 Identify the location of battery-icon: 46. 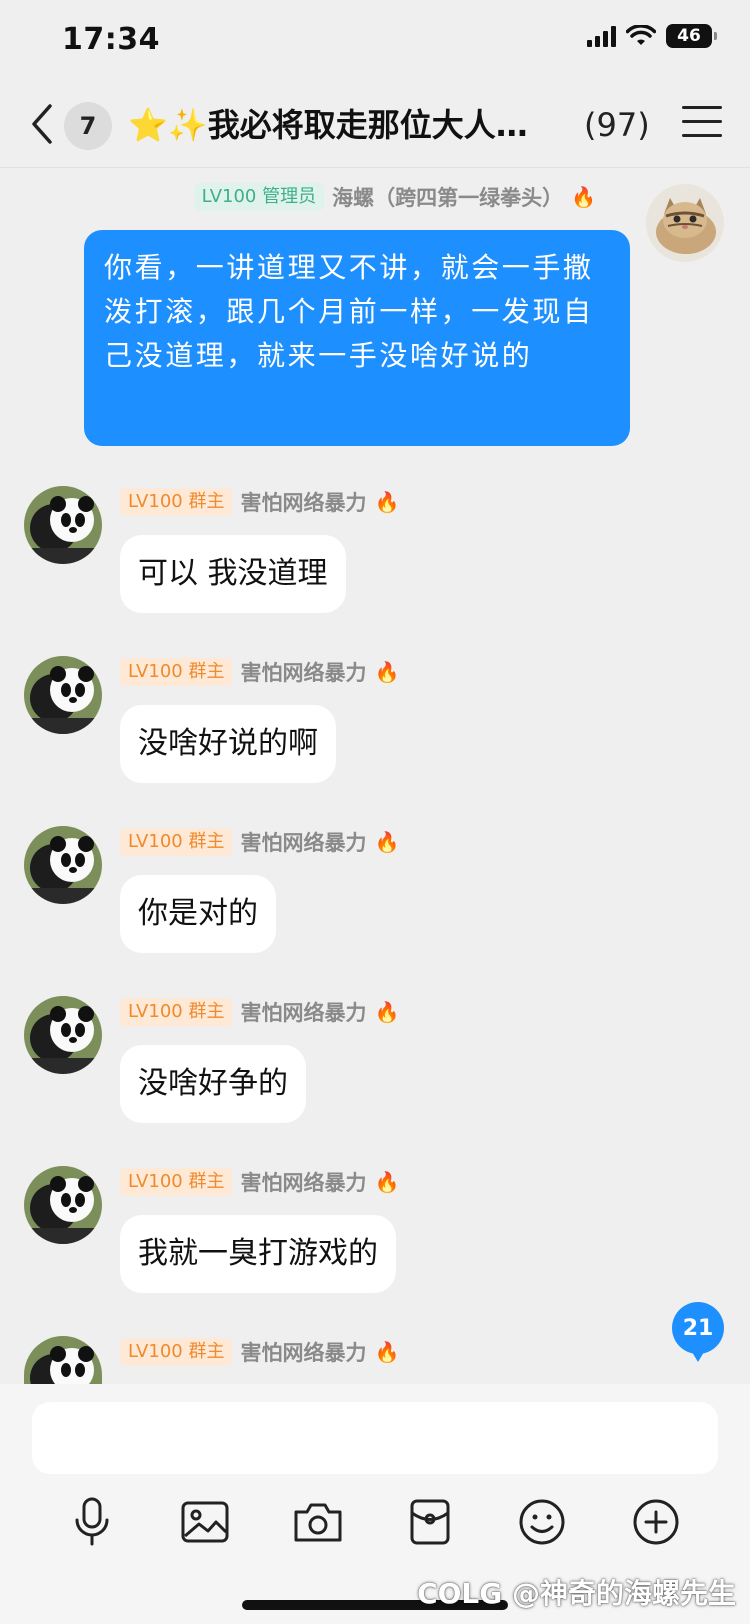
(691, 36).